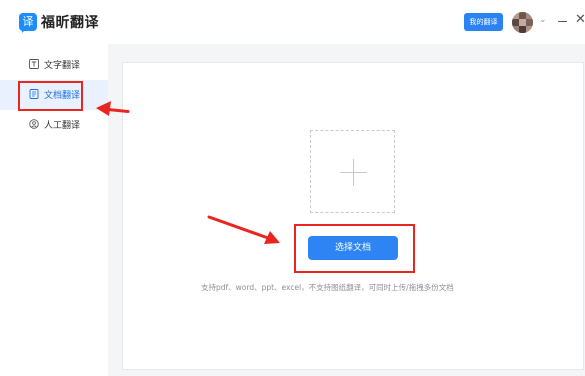  I want to click on annotation-arrow-sidebar, so click(113, 108).